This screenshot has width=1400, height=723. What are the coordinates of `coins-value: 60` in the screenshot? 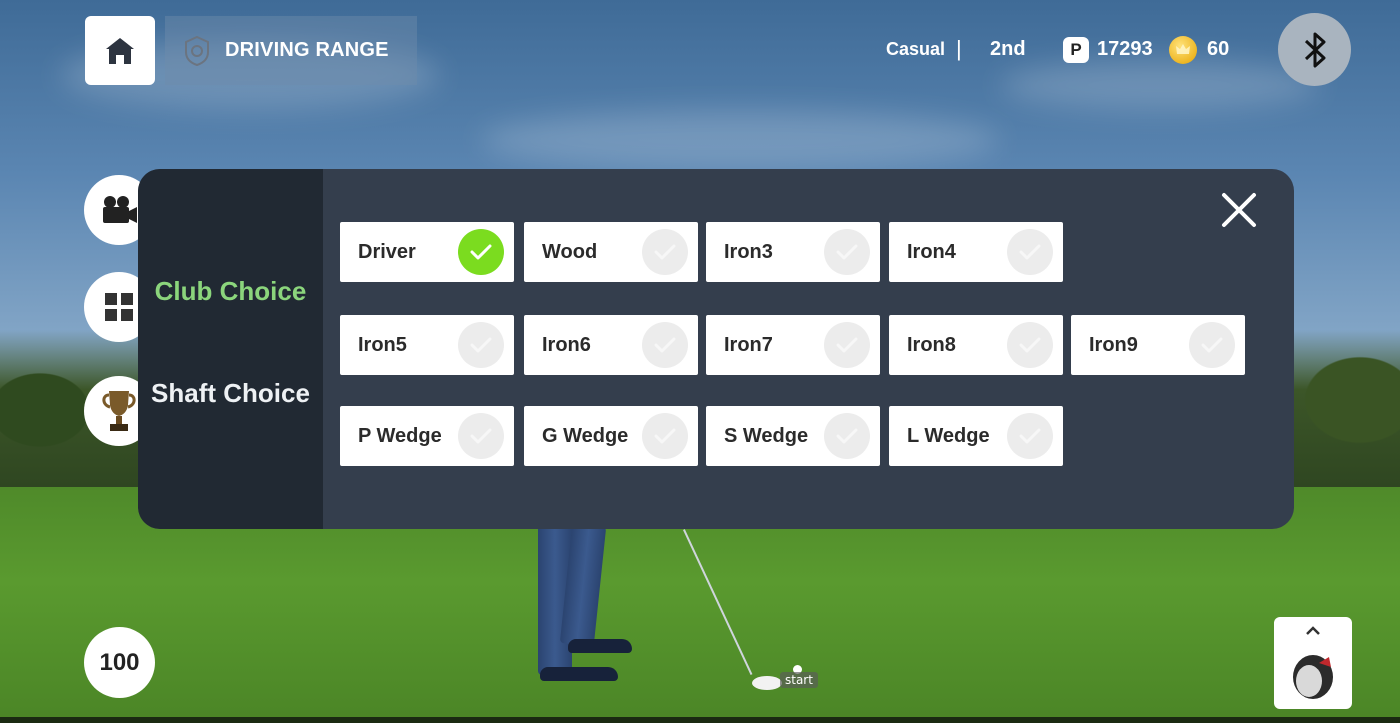 It's located at (1218, 48).